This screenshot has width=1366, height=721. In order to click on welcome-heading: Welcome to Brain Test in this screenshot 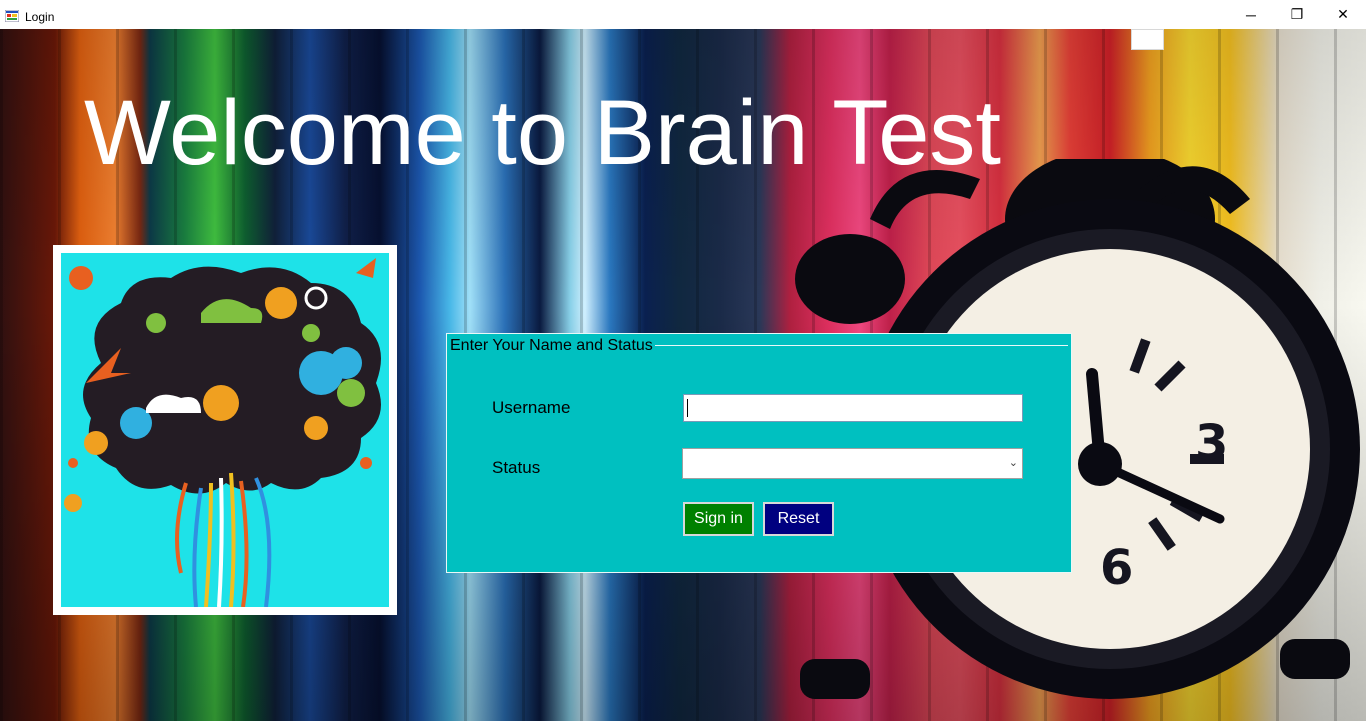, I will do `click(542, 133)`.